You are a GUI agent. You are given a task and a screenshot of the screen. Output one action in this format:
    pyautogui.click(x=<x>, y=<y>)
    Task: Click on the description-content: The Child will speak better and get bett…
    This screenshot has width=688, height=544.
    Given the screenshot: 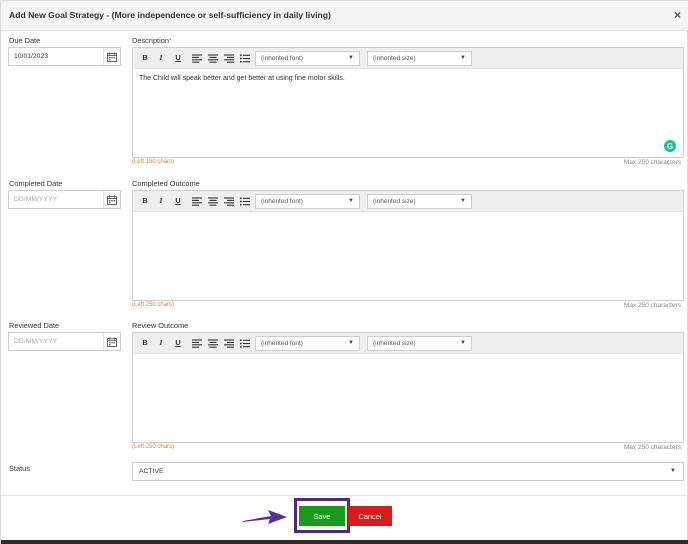 What is the action you would take?
    pyautogui.click(x=242, y=78)
    